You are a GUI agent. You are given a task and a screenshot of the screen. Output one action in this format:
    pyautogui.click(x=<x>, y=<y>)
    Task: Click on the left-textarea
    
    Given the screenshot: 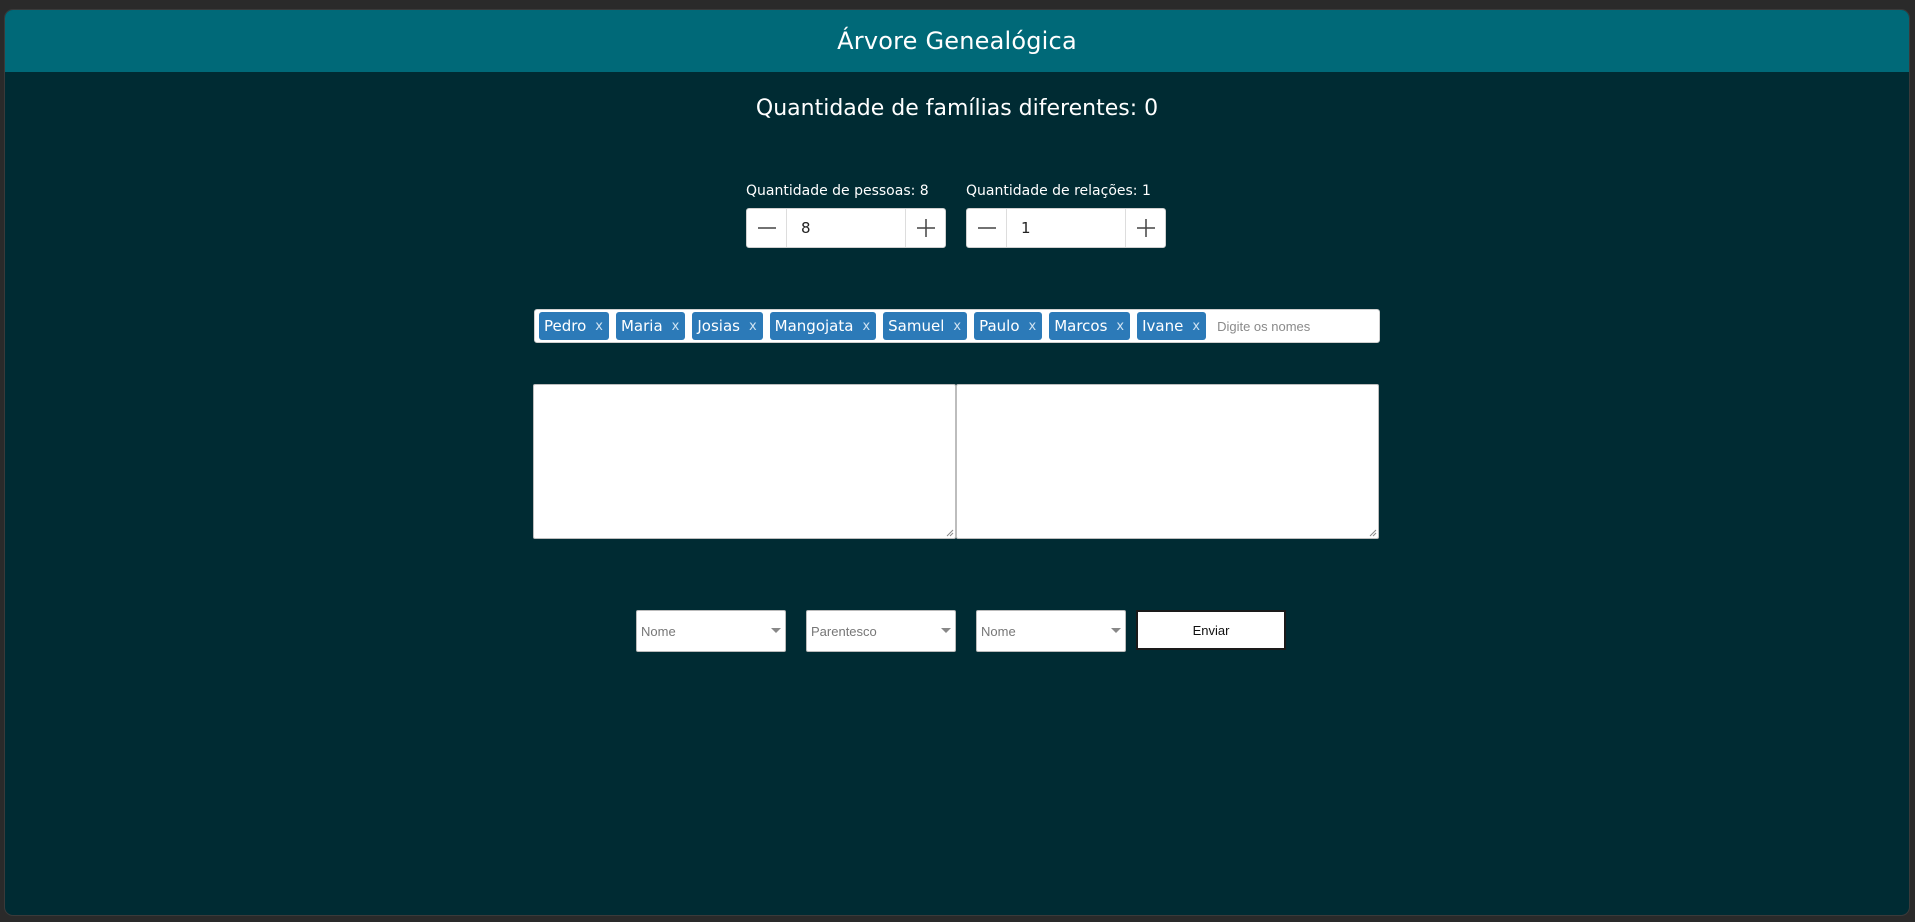 What is the action you would take?
    pyautogui.click(x=744, y=461)
    